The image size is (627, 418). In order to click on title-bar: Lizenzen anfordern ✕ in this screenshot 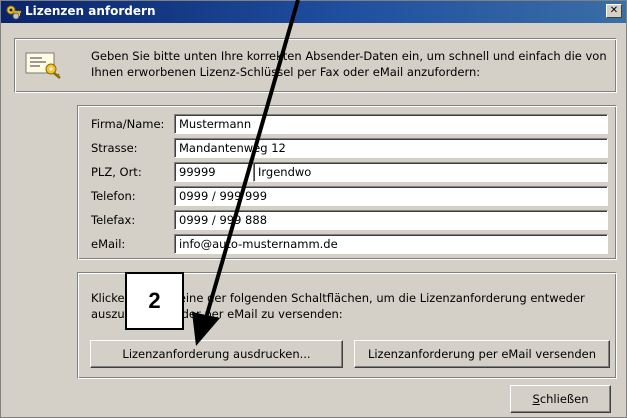, I will do `click(313, 12)`.